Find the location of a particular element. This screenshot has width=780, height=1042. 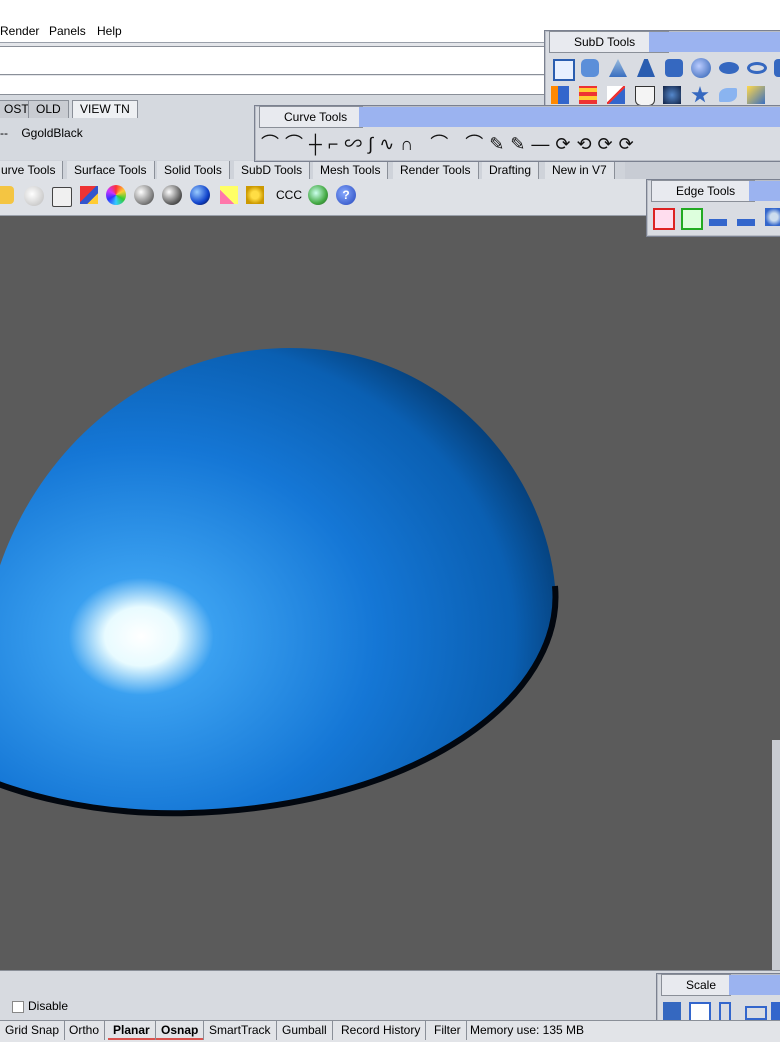

subd-bar-icon is located at coordinates (560, 95).